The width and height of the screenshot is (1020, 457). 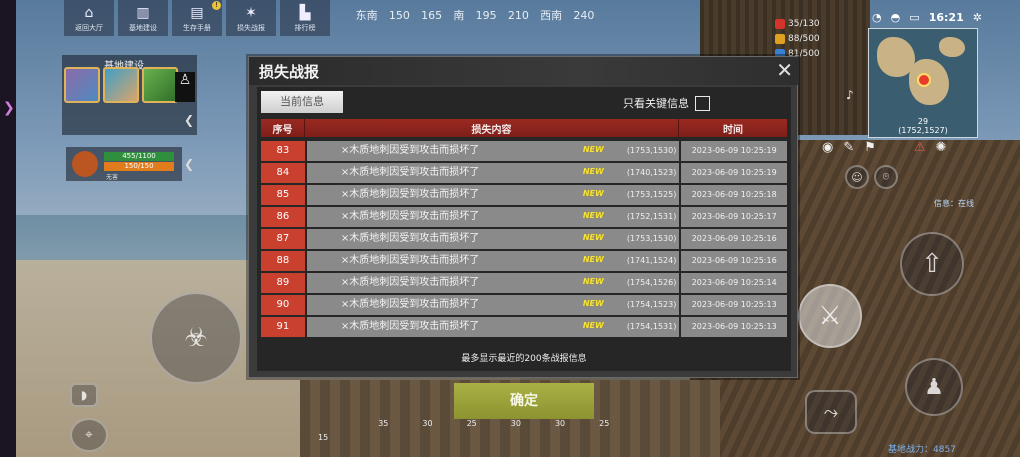 I want to click on attack-knife-button: ⚔, so click(x=830, y=316).